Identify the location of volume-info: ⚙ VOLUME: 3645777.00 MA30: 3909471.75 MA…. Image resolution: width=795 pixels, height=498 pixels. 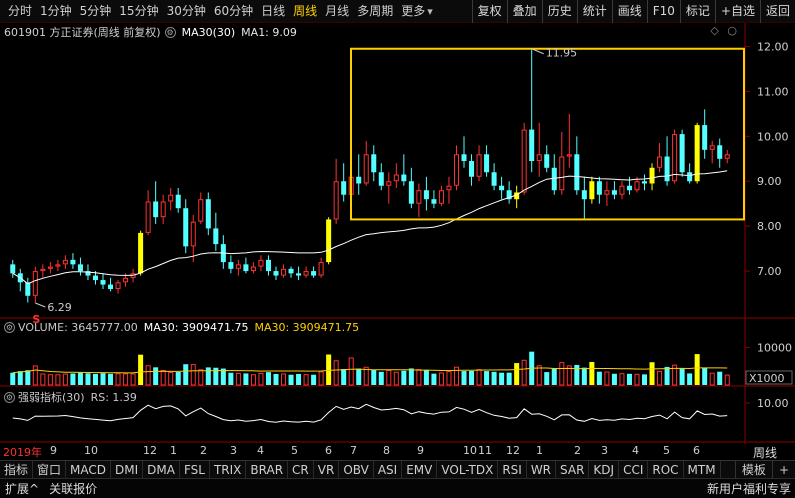
(181, 327).